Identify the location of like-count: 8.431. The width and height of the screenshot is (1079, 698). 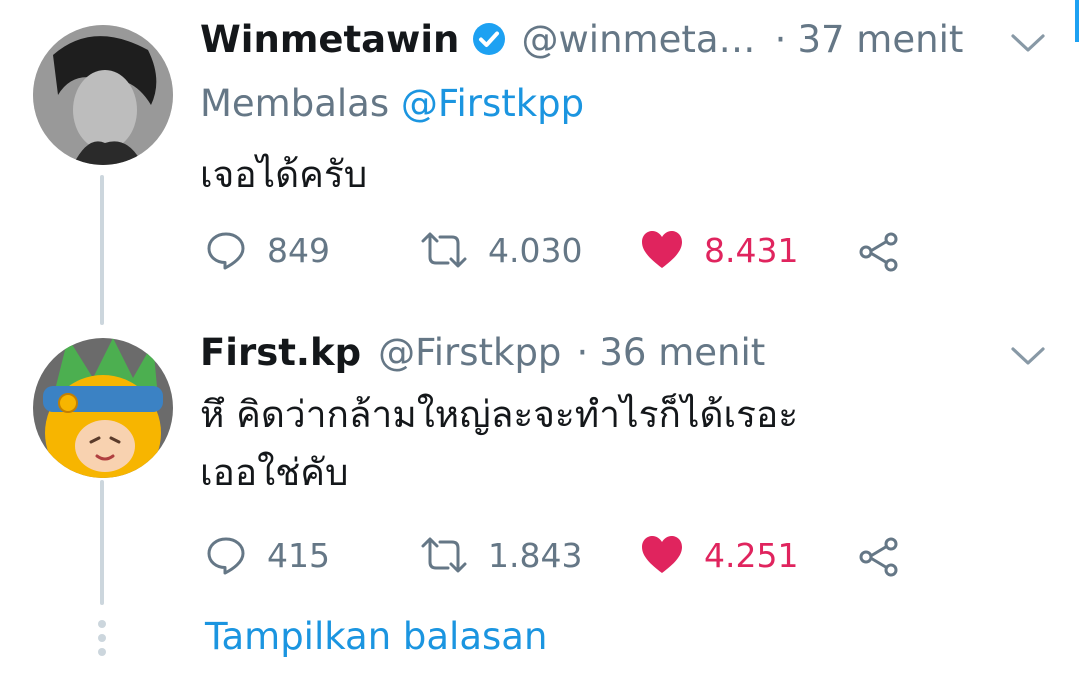
(751, 250).